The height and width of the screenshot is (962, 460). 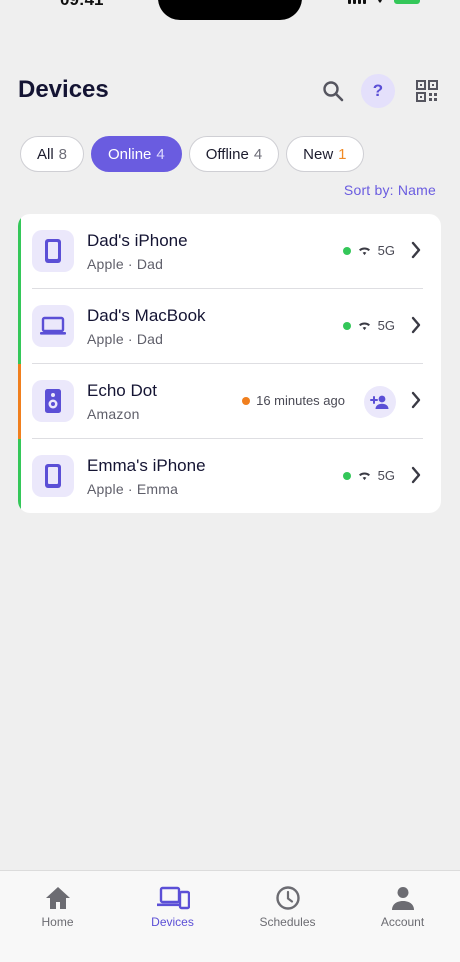 I want to click on qr-scan-button, so click(x=427, y=91).